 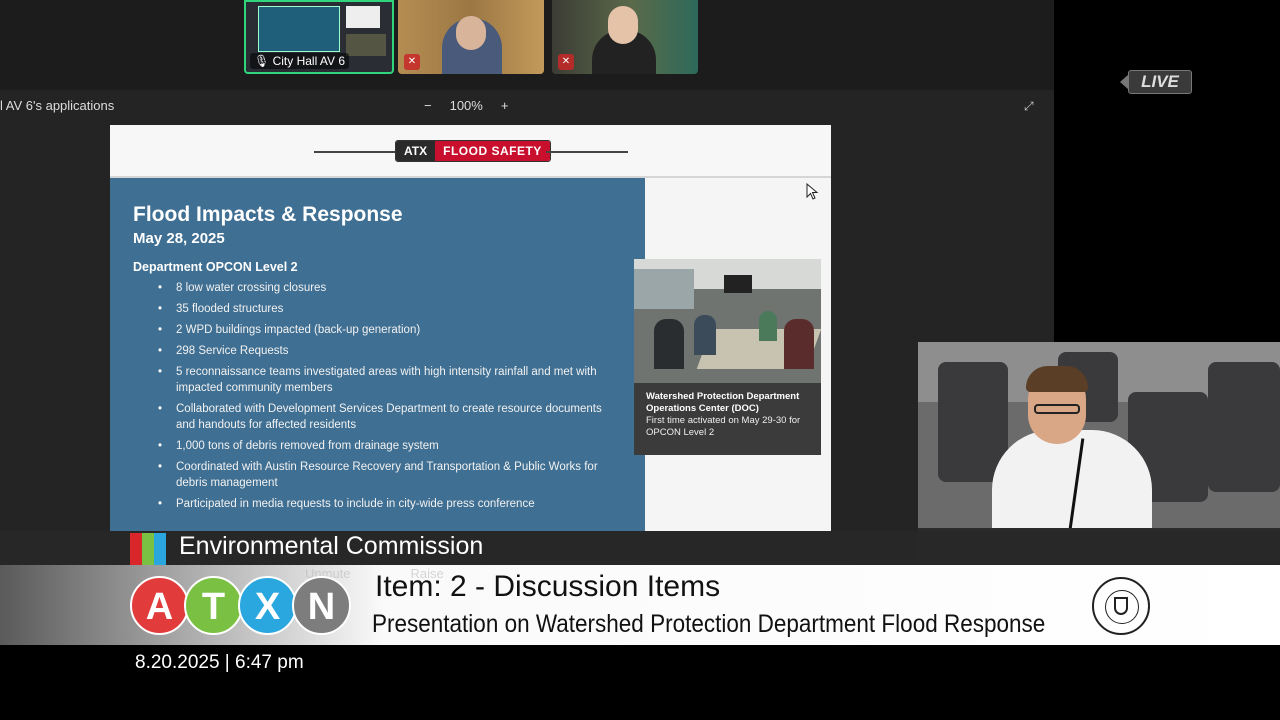 I want to click on zoom-controls: − 100% +, so click(x=466, y=105).